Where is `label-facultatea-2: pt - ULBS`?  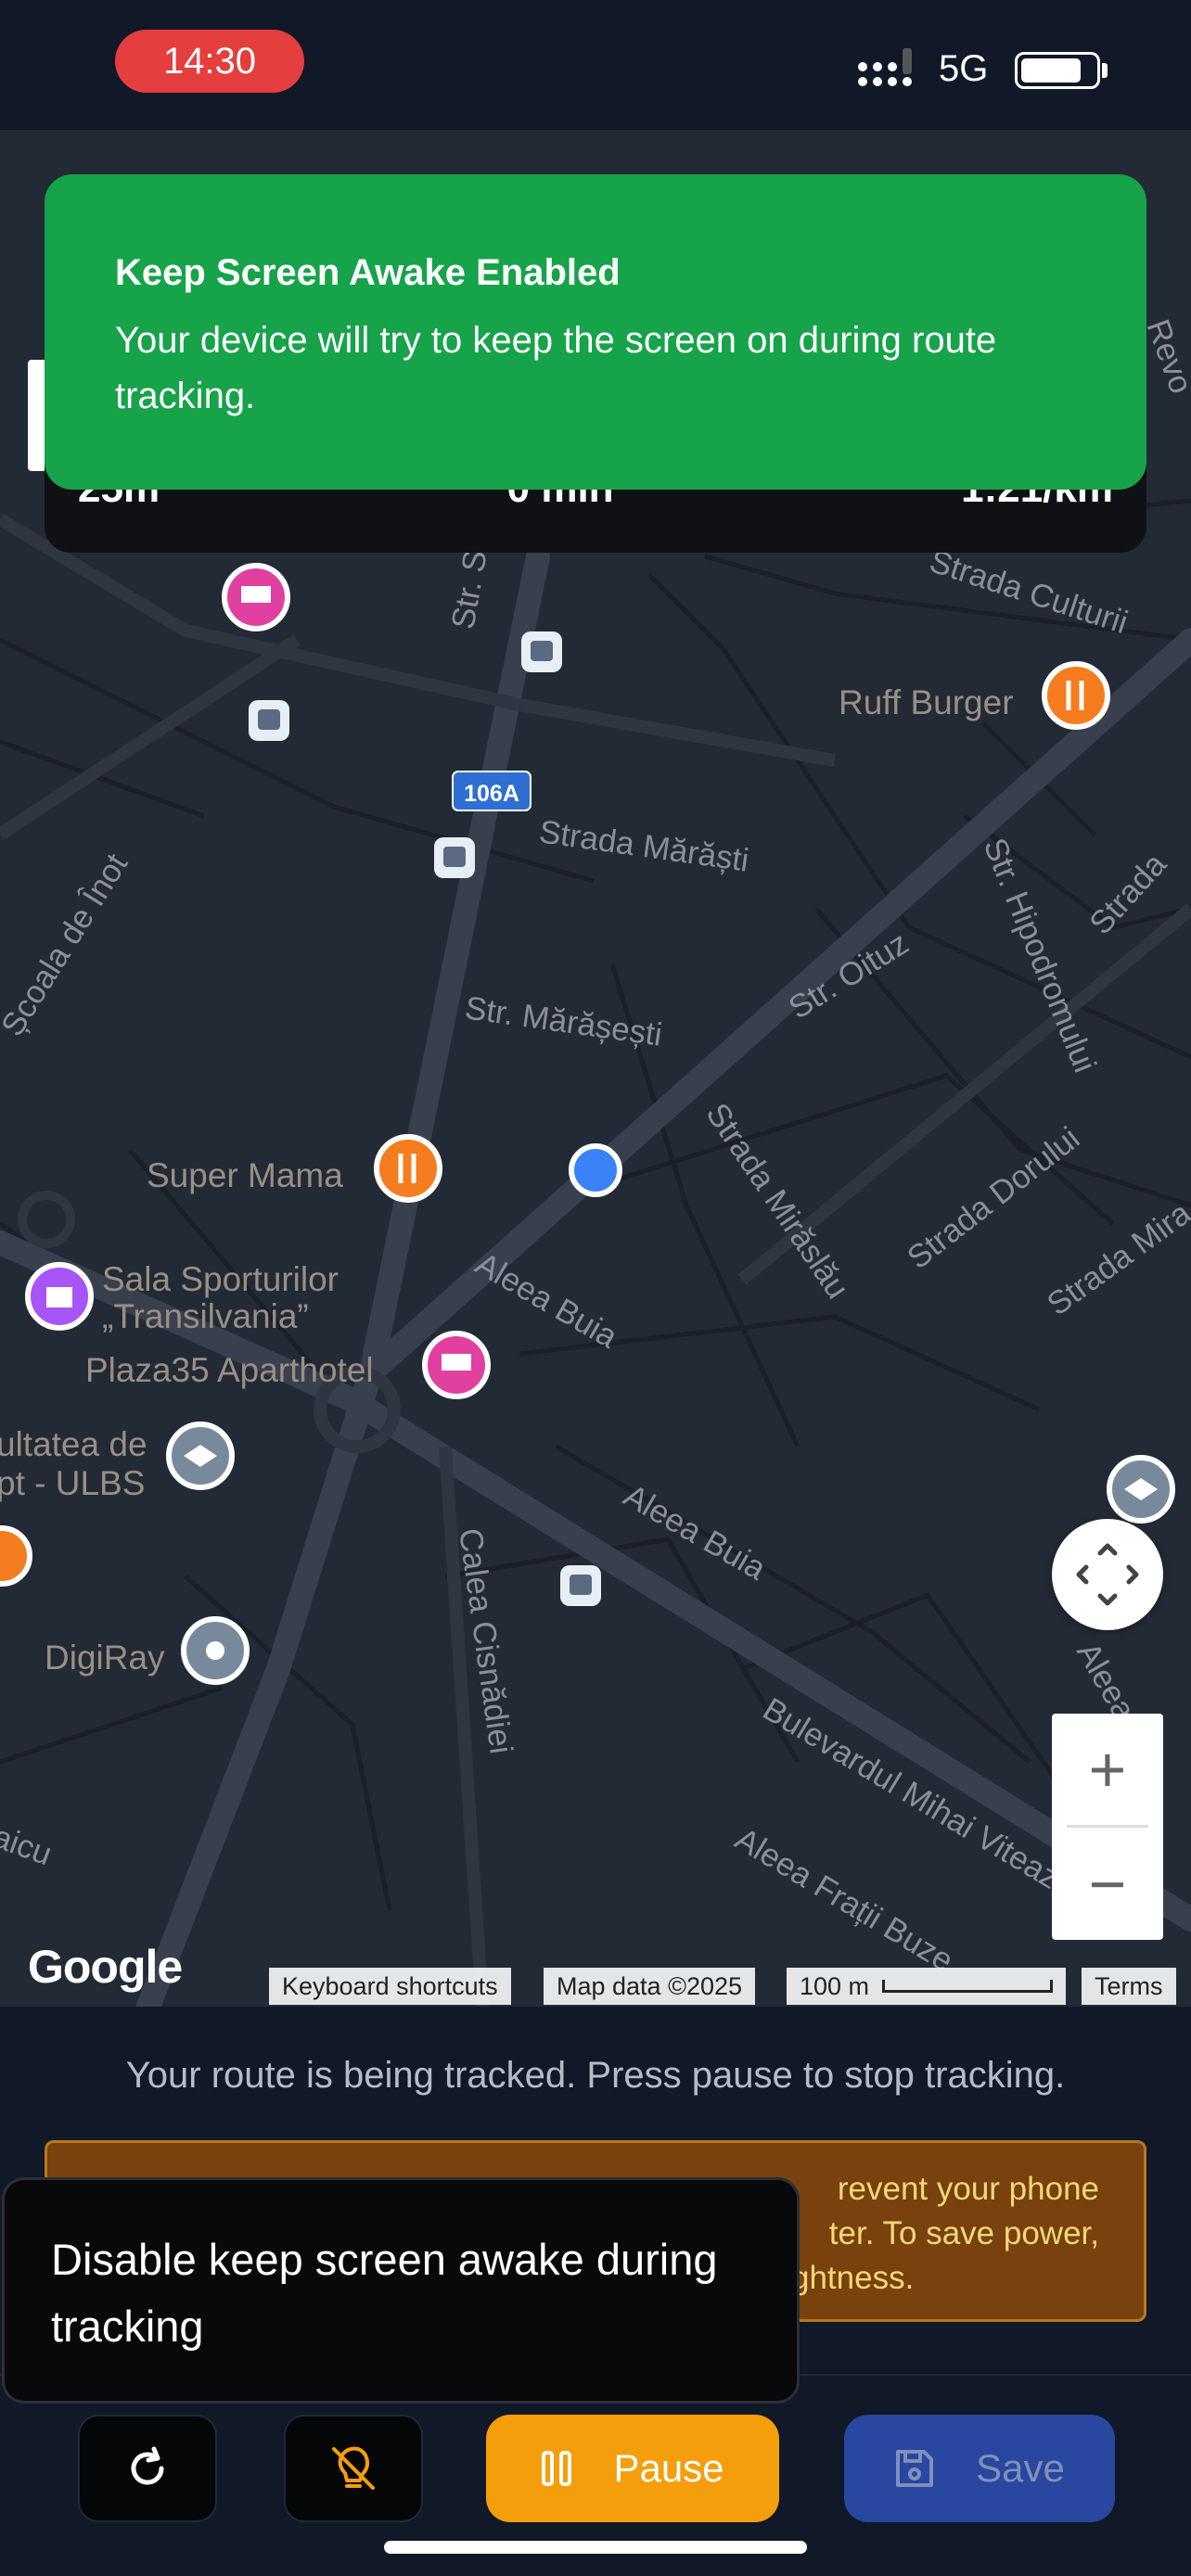
label-facultatea-2: pt - ULBS is located at coordinates (72, 1483).